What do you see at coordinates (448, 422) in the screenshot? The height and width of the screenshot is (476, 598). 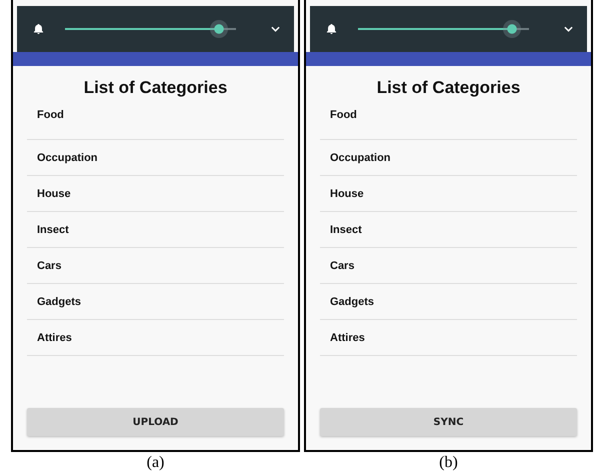 I see `action-button: SYNC` at bounding box center [448, 422].